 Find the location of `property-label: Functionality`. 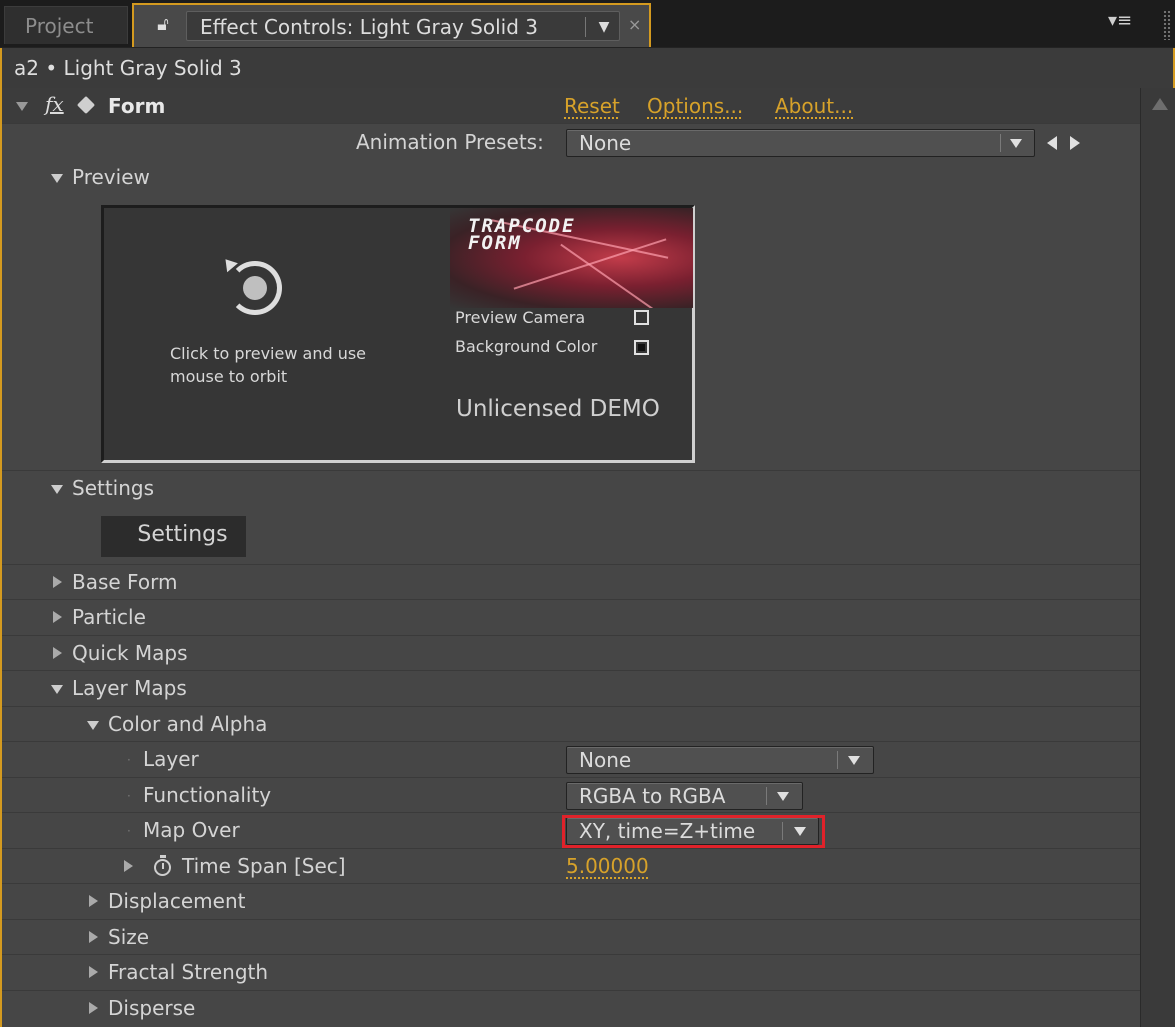

property-label: Functionality is located at coordinates (207, 795).